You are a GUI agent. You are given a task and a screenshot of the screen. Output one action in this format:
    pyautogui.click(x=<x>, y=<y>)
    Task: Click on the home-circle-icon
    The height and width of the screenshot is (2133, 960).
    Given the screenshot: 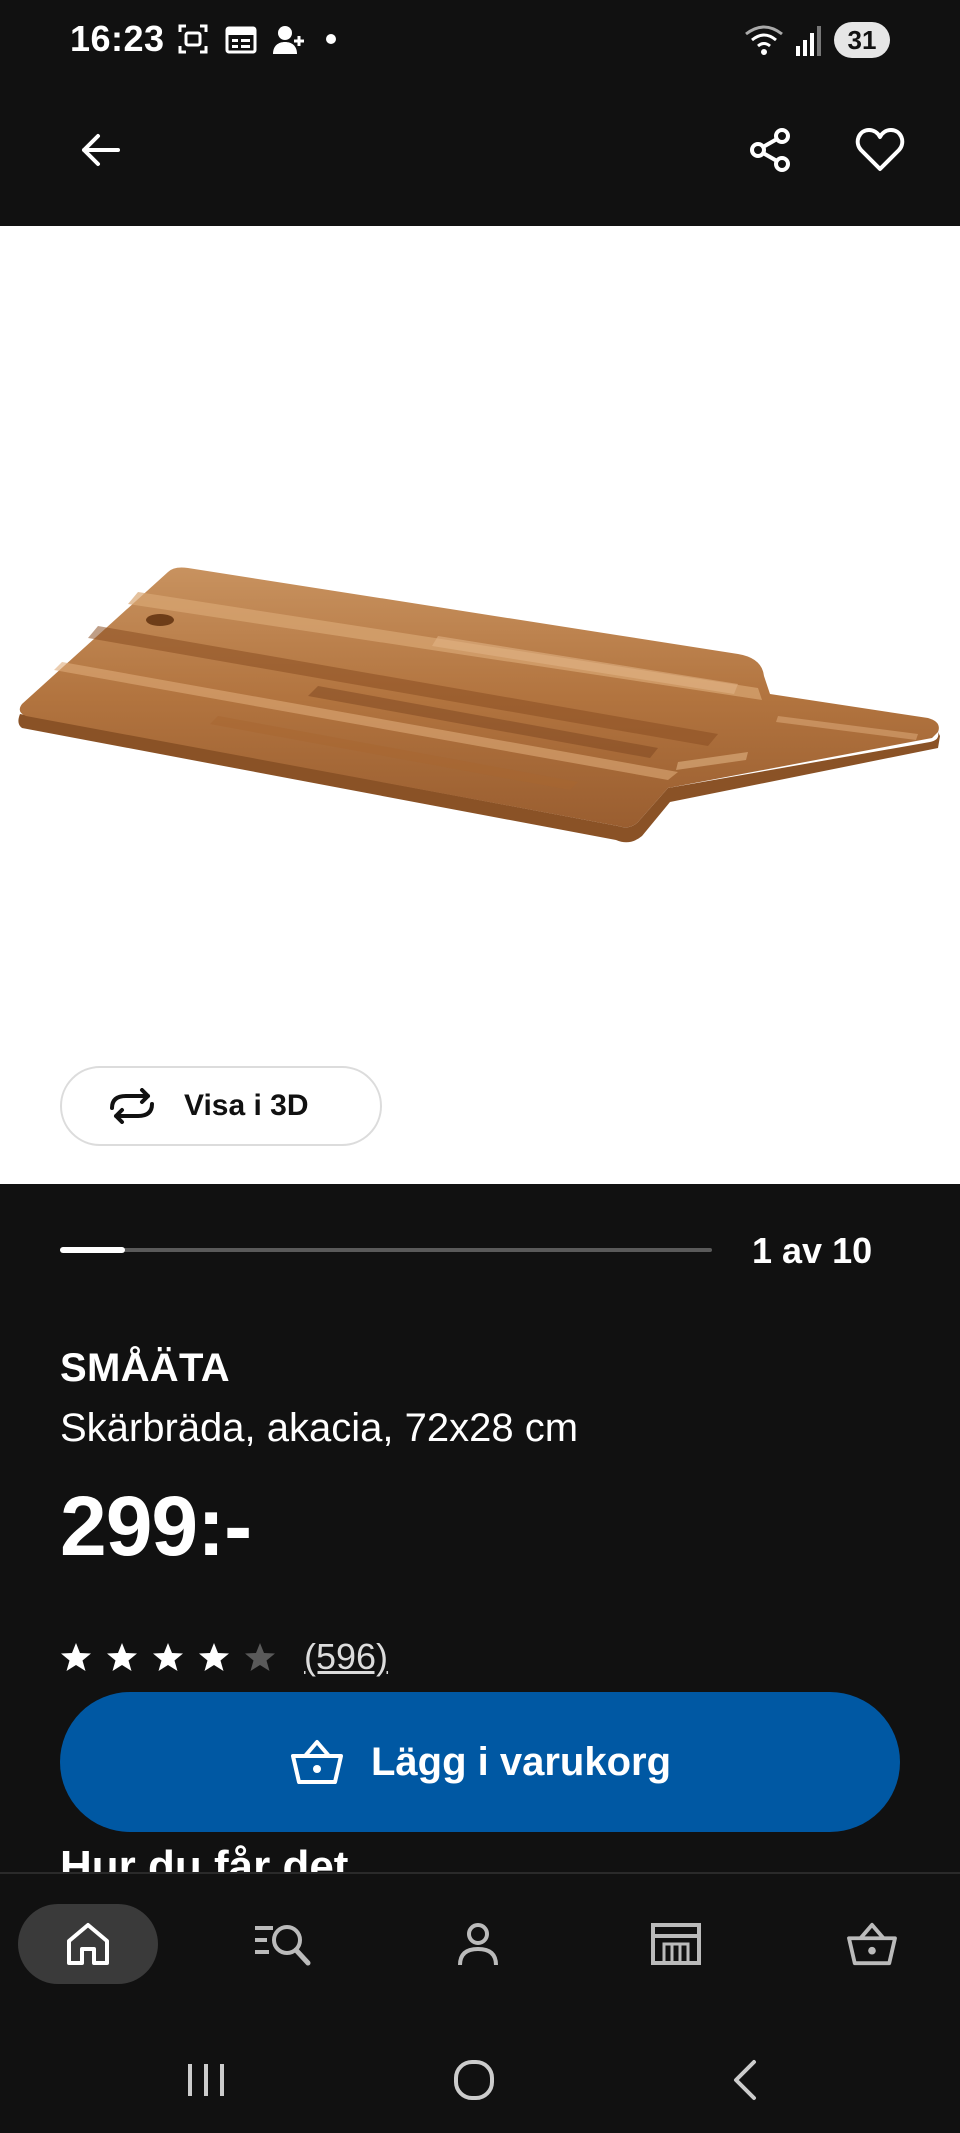 What is the action you would take?
    pyautogui.click(x=474, y=2080)
    